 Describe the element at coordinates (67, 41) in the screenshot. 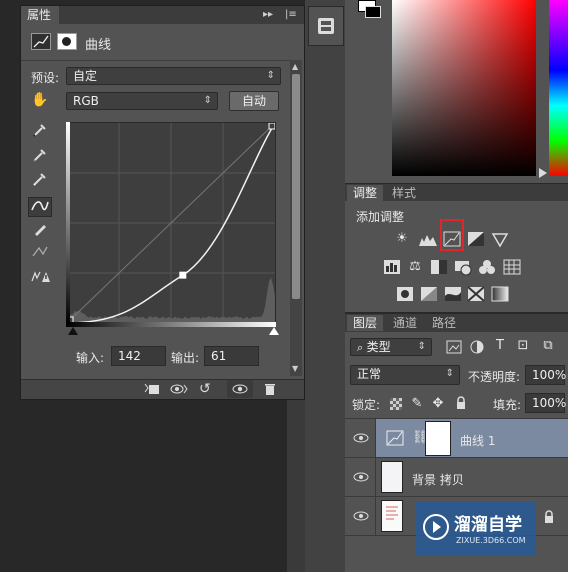

I see `mask-icon` at that location.